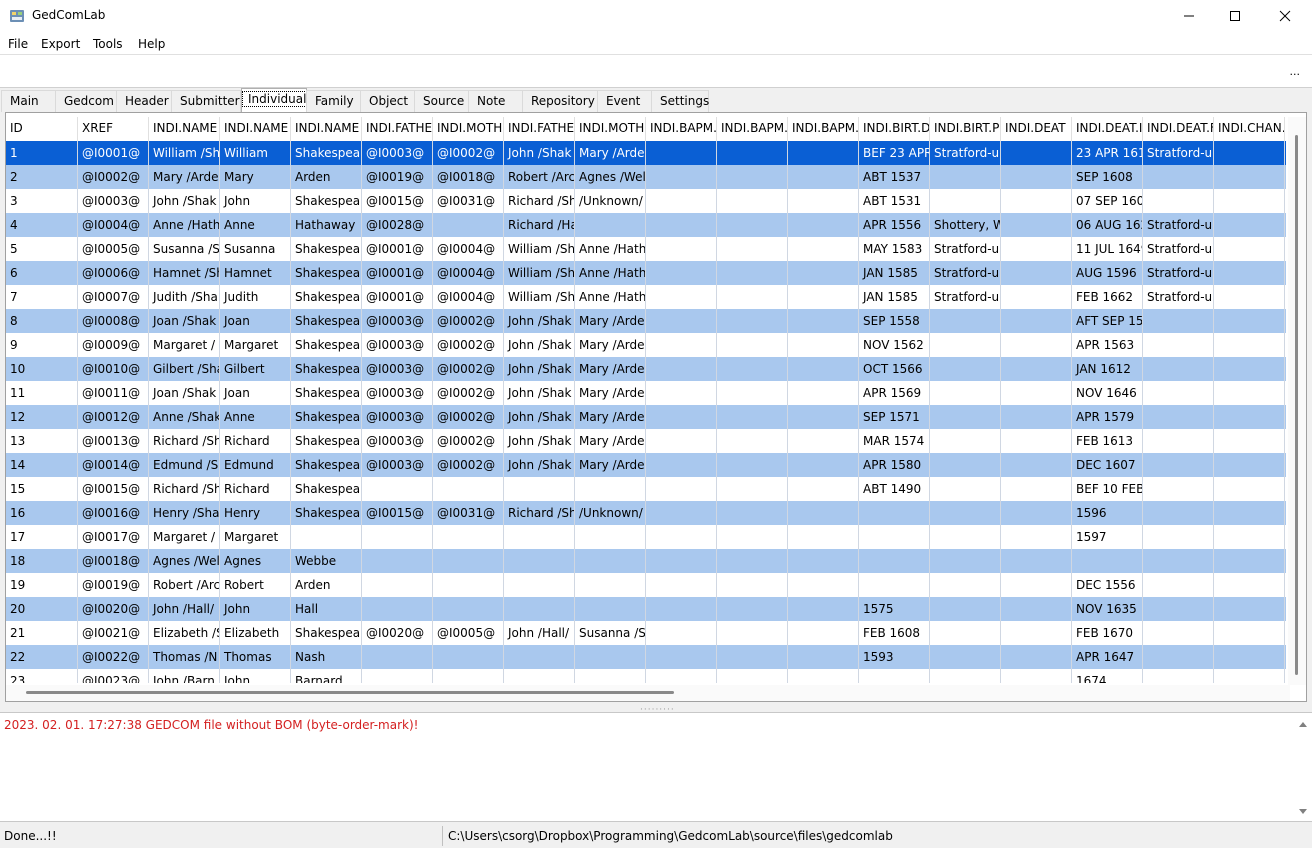  Describe the element at coordinates (113, 609) in the screenshot. I see `table-cell: @I0020@` at that location.